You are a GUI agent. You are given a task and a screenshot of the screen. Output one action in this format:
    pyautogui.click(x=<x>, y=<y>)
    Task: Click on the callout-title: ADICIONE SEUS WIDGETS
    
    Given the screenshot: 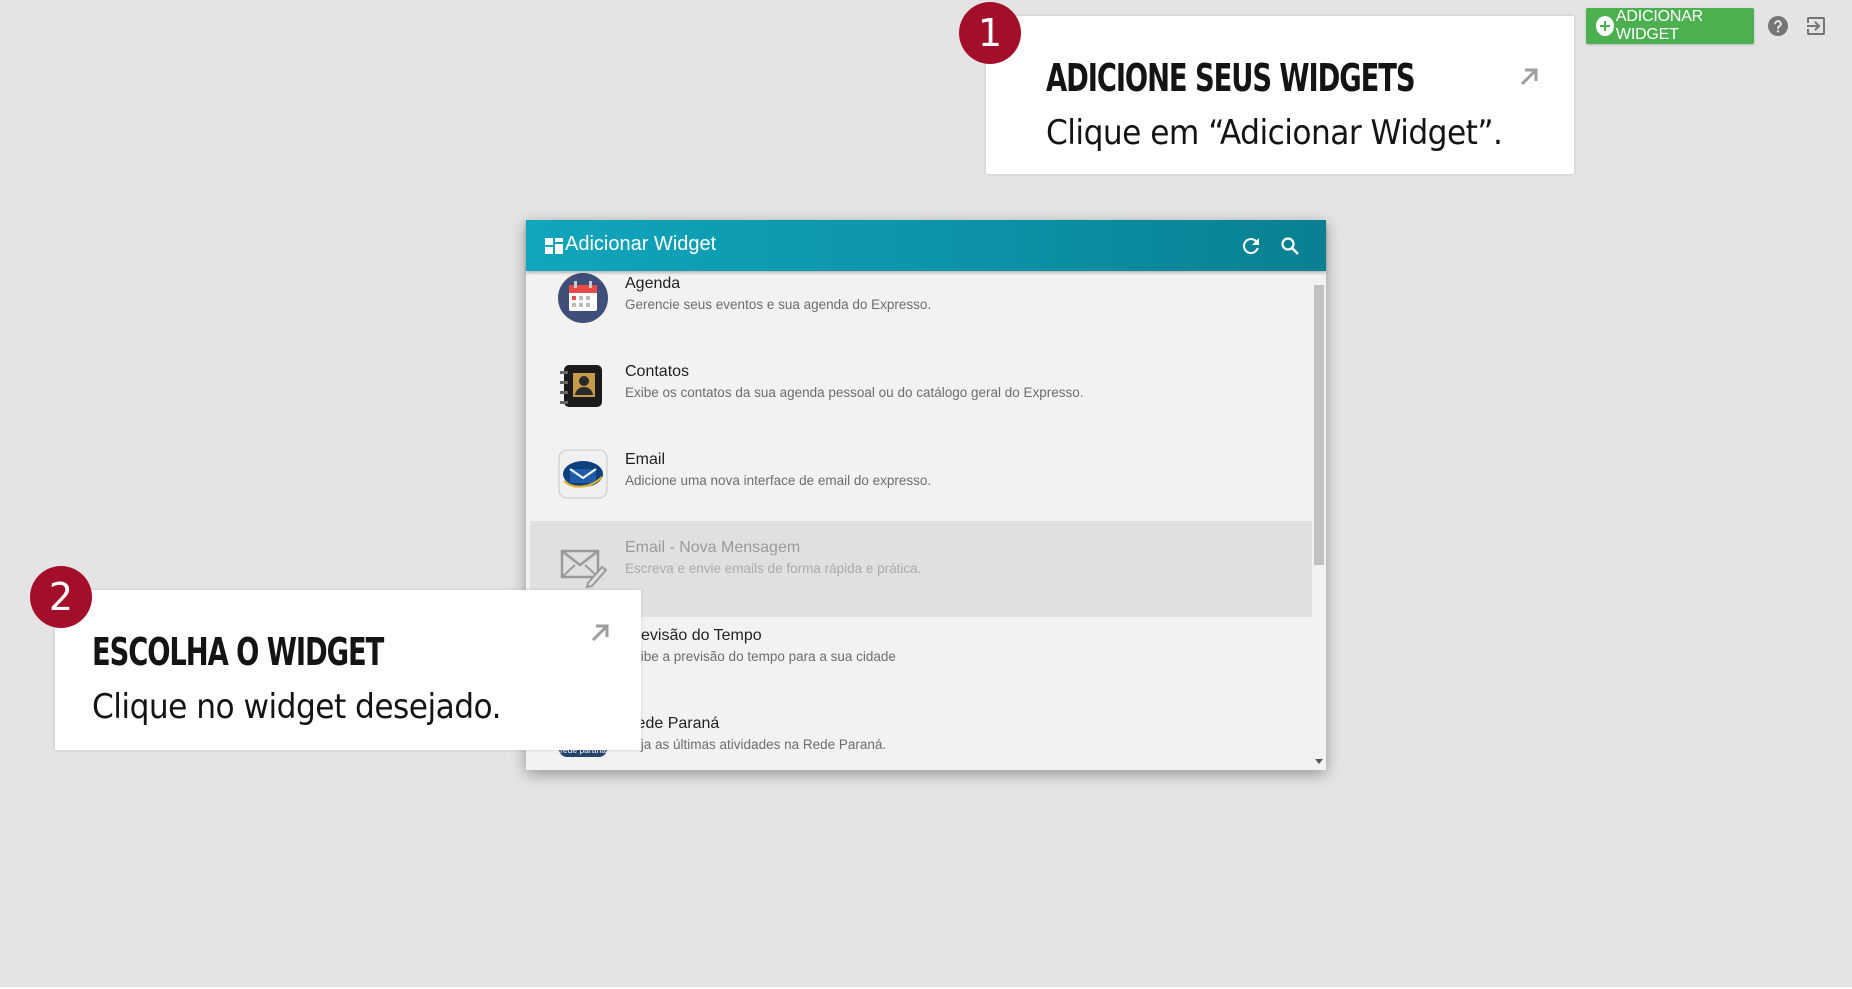 What is the action you would take?
    pyautogui.click(x=1231, y=78)
    